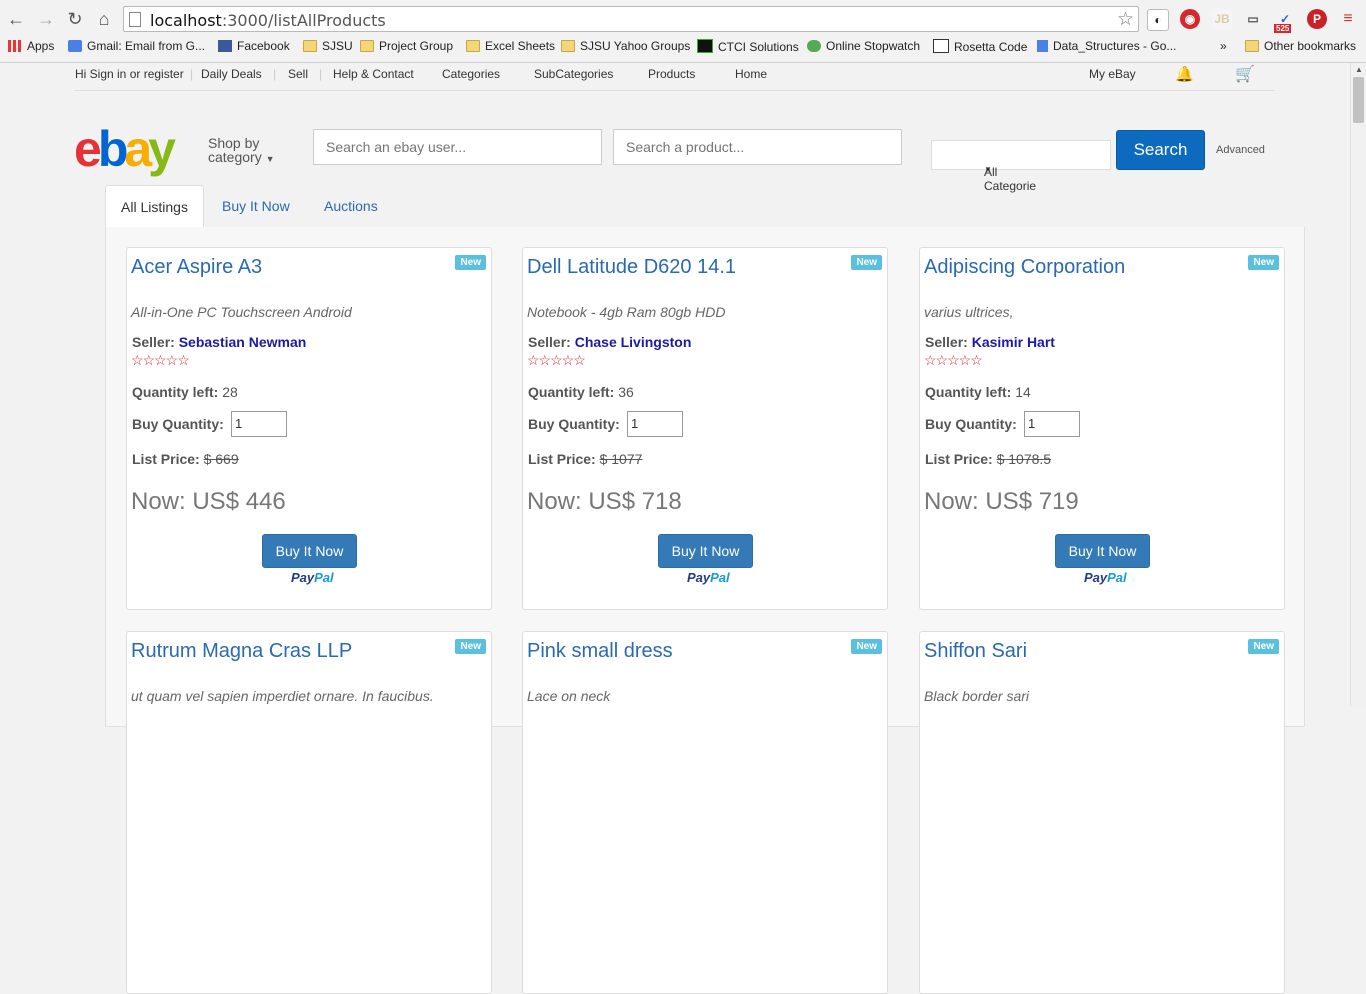  I want to click on scroll-up-icon: ▲, so click(1359, 69).